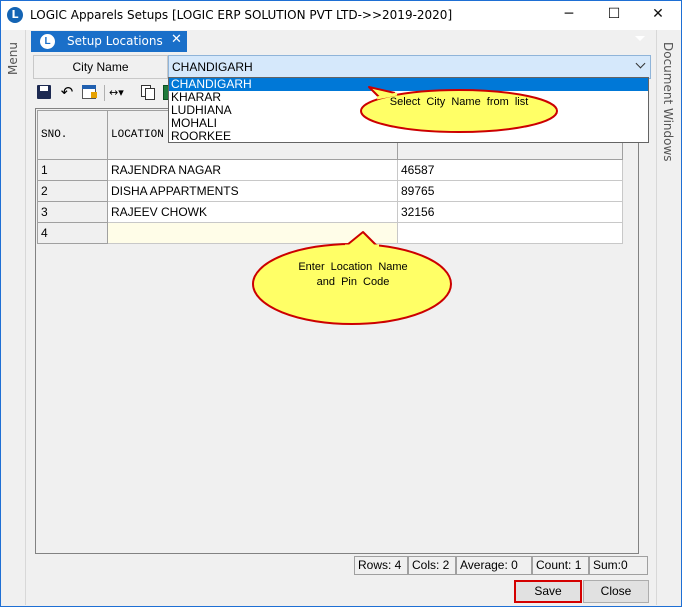 This screenshot has height=607, width=682. What do you see at coordinates (72, 170) in the screenshot?
I see `row-number-cell: 1` at bounding box center [72, 170].